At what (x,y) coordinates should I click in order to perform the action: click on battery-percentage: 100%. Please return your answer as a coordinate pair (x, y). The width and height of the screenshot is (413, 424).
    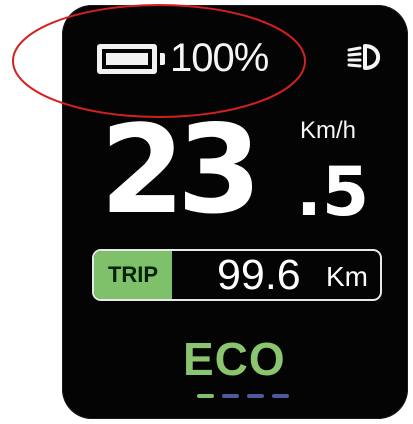
    Looking at the image, I should click on (219, 58).